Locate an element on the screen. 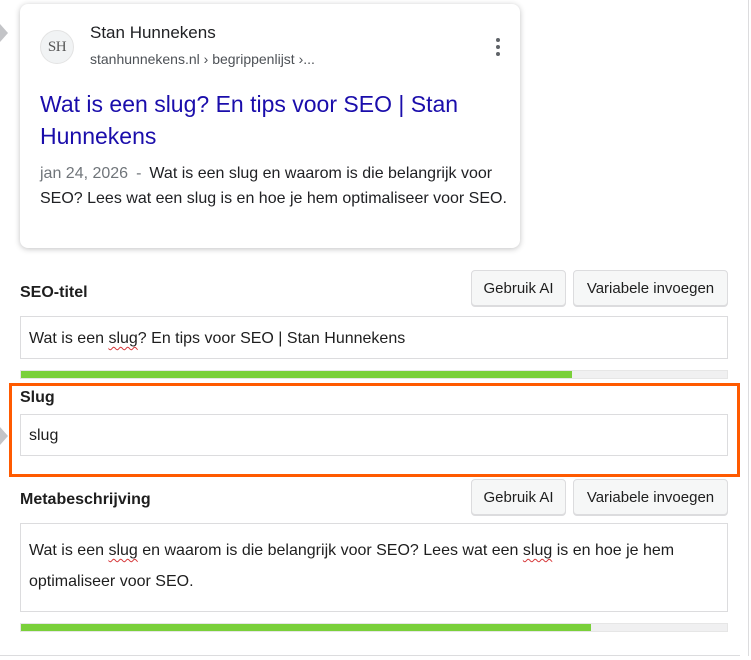 This screenshot has height=660, width=751. more-options-icon is located at coordinates (498, 47).